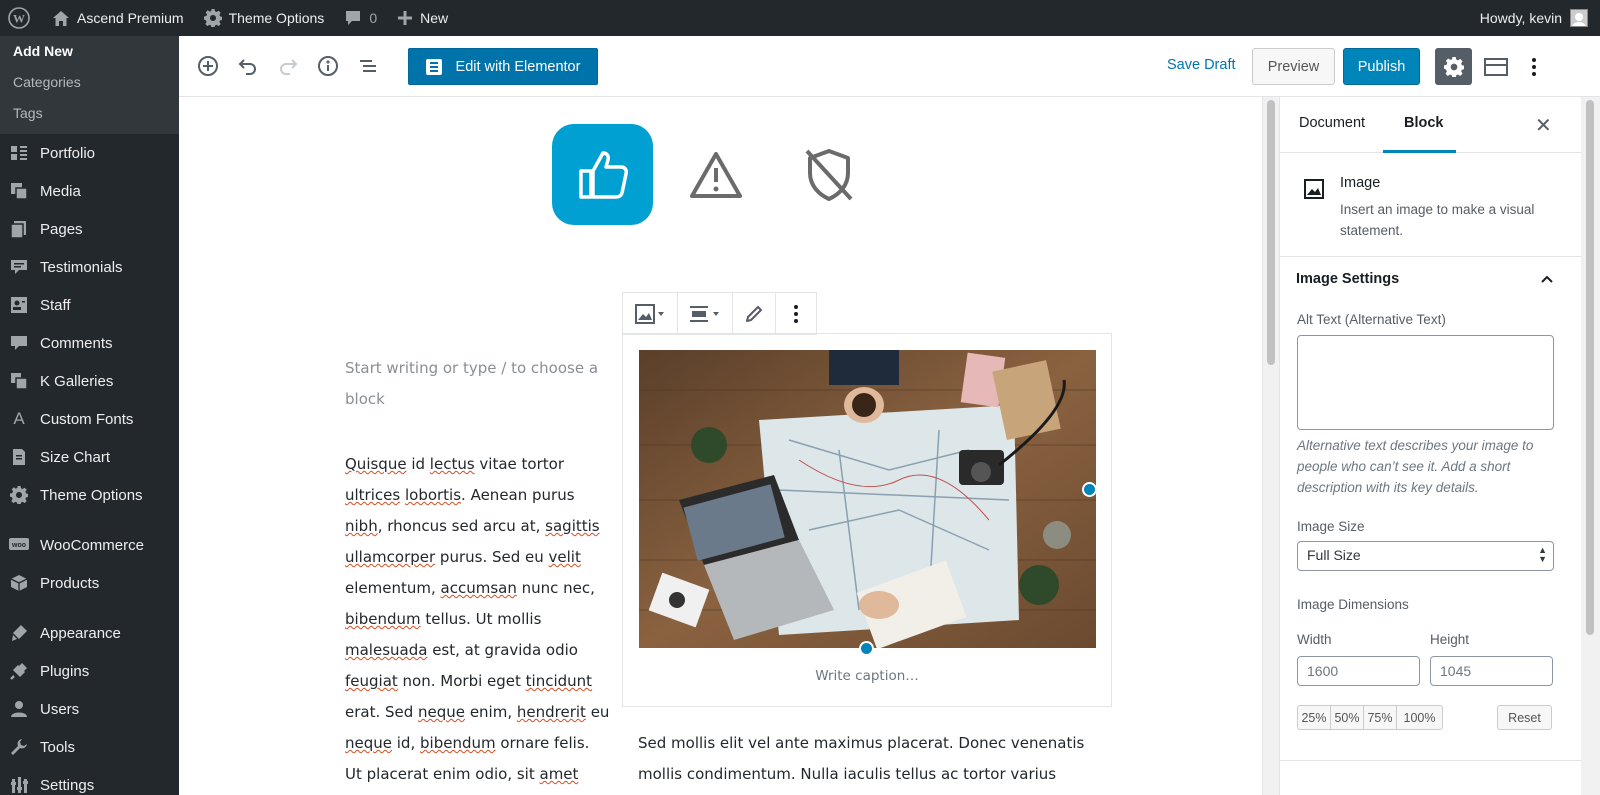  Describe the element at coordinates (89, 116) in the screenshot. I see `submenu-item-tags: Tags` at that location.